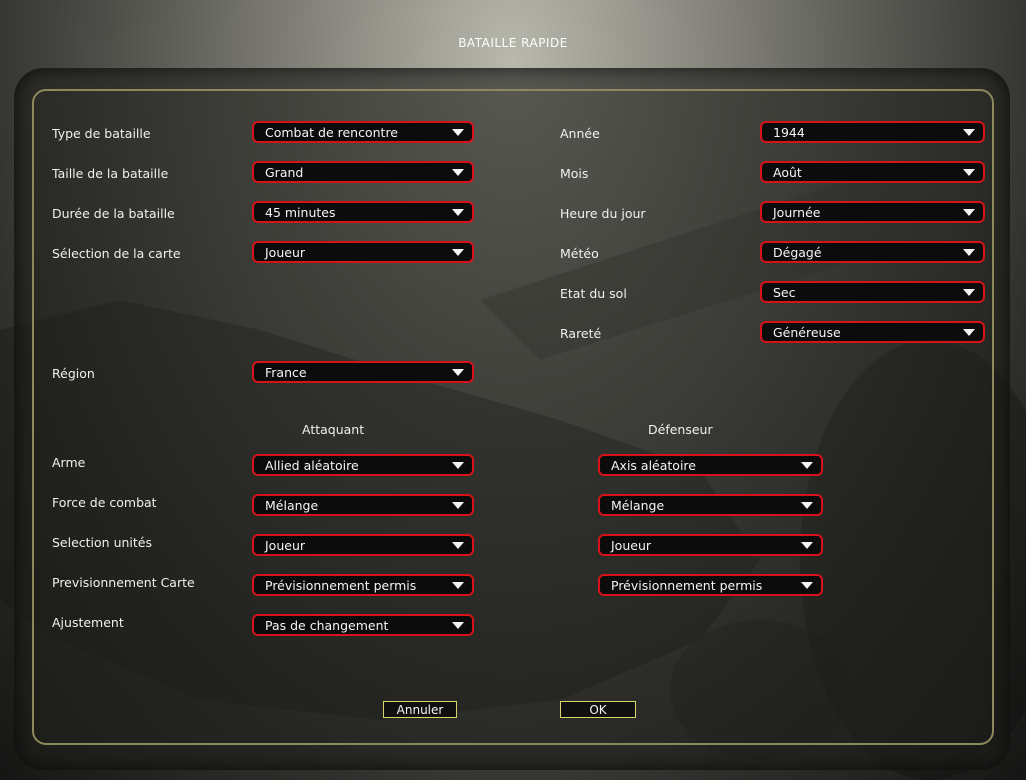 This screenshot has width=1026, height=780. I want to click on attacker-force-value: Mélange, so click(292, 505).